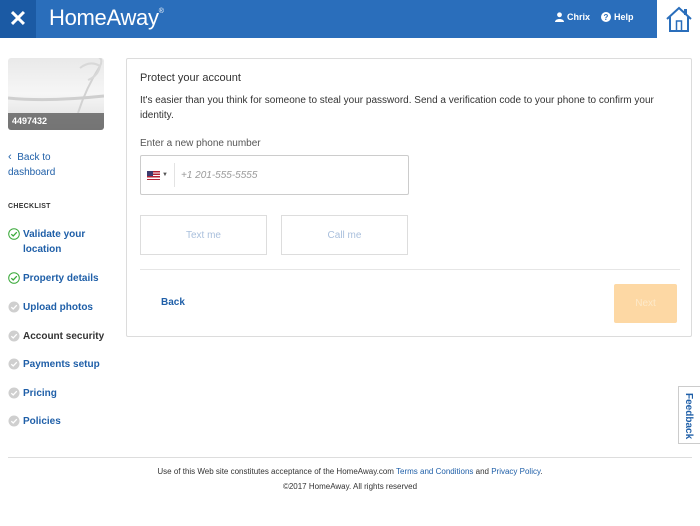  I want to click on feedback-tab: Feedback, so click(689, 415).